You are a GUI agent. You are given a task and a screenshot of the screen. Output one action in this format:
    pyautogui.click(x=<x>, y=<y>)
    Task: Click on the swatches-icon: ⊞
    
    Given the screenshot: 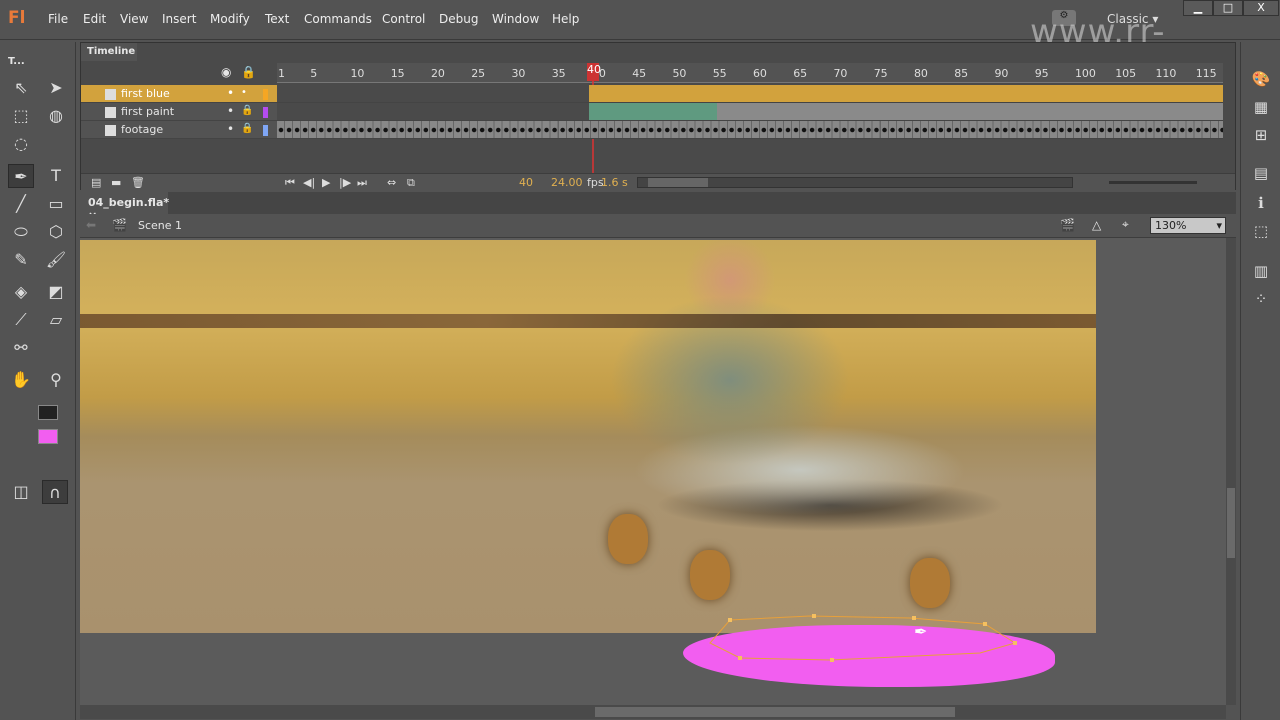 What is the action you would take?
    pyautogui.click(x=1261, y=135)
    